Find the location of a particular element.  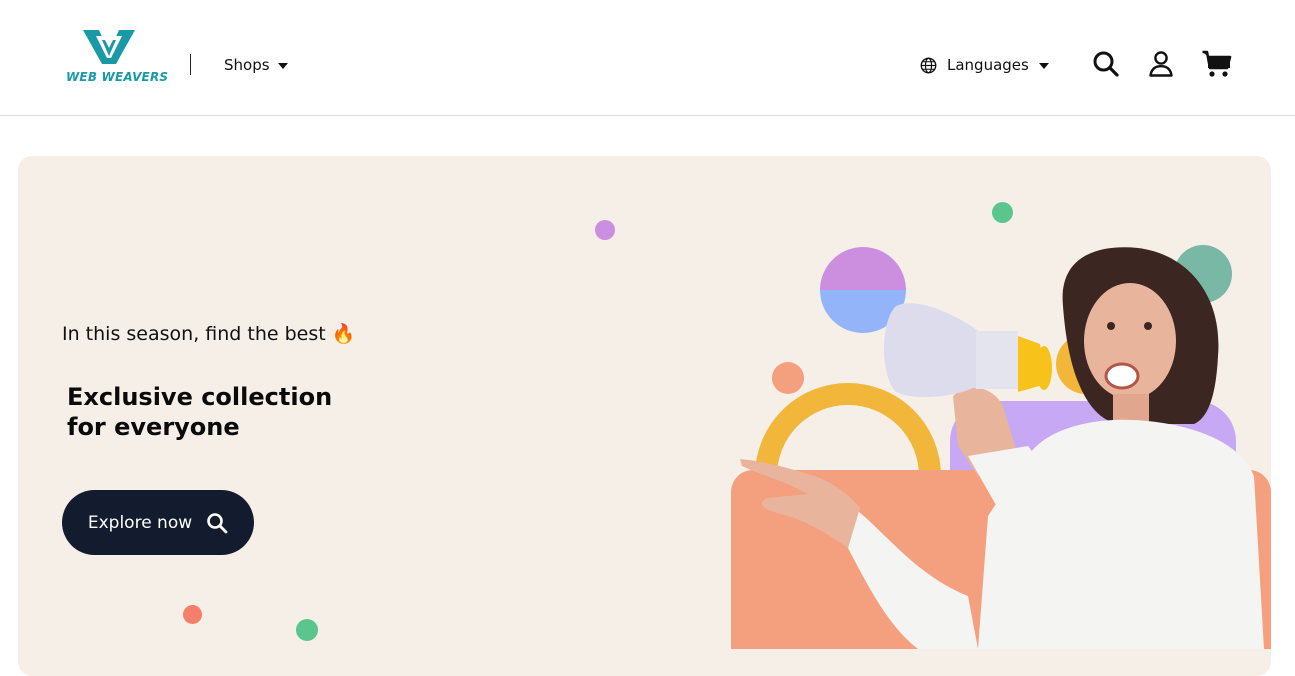

shops-dropdown: Shops is located at coordinates (256, 65).